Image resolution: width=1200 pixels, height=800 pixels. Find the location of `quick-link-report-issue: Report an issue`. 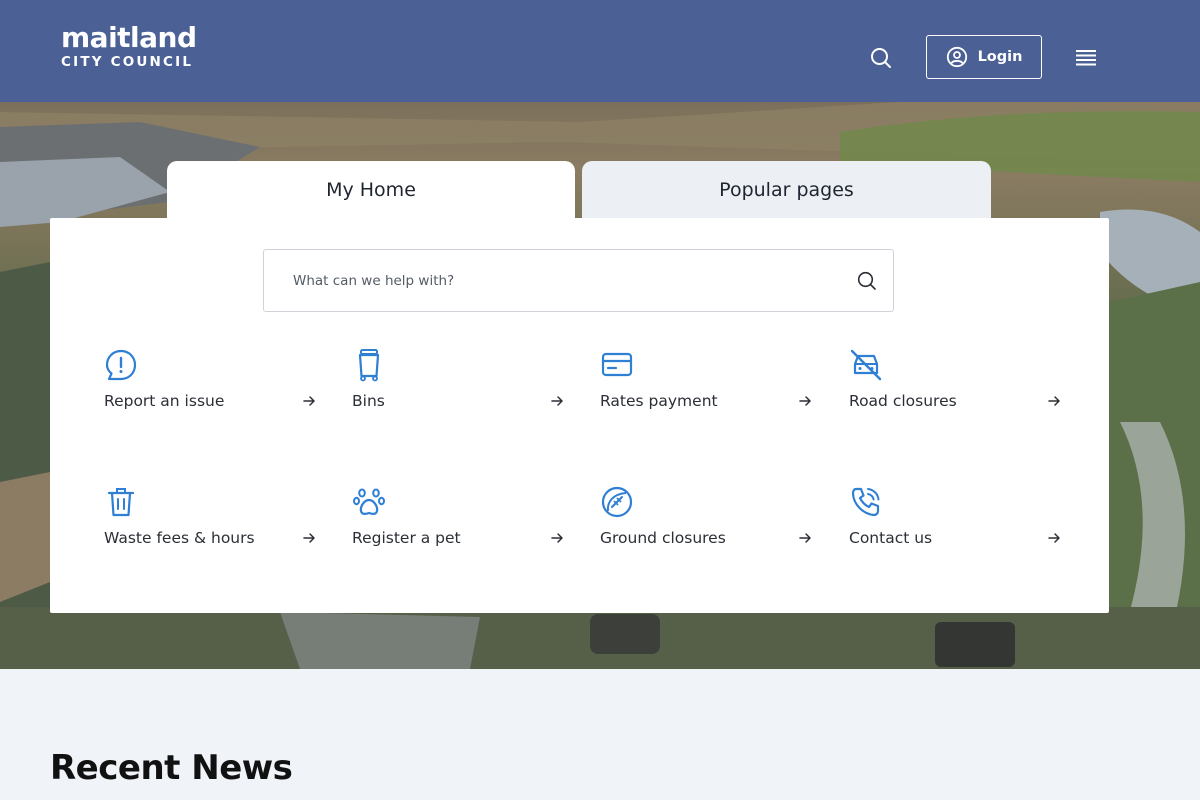

quick-link-report-issue: Report an issue is located at coordinates (210, 388).